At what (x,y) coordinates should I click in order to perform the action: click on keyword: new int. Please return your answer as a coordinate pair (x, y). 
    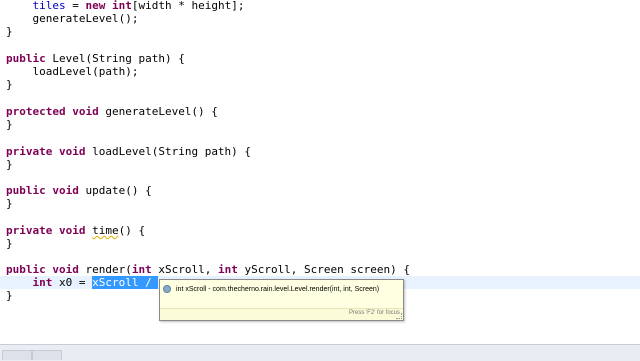
    Looking at the image, I should click on (108, 6).